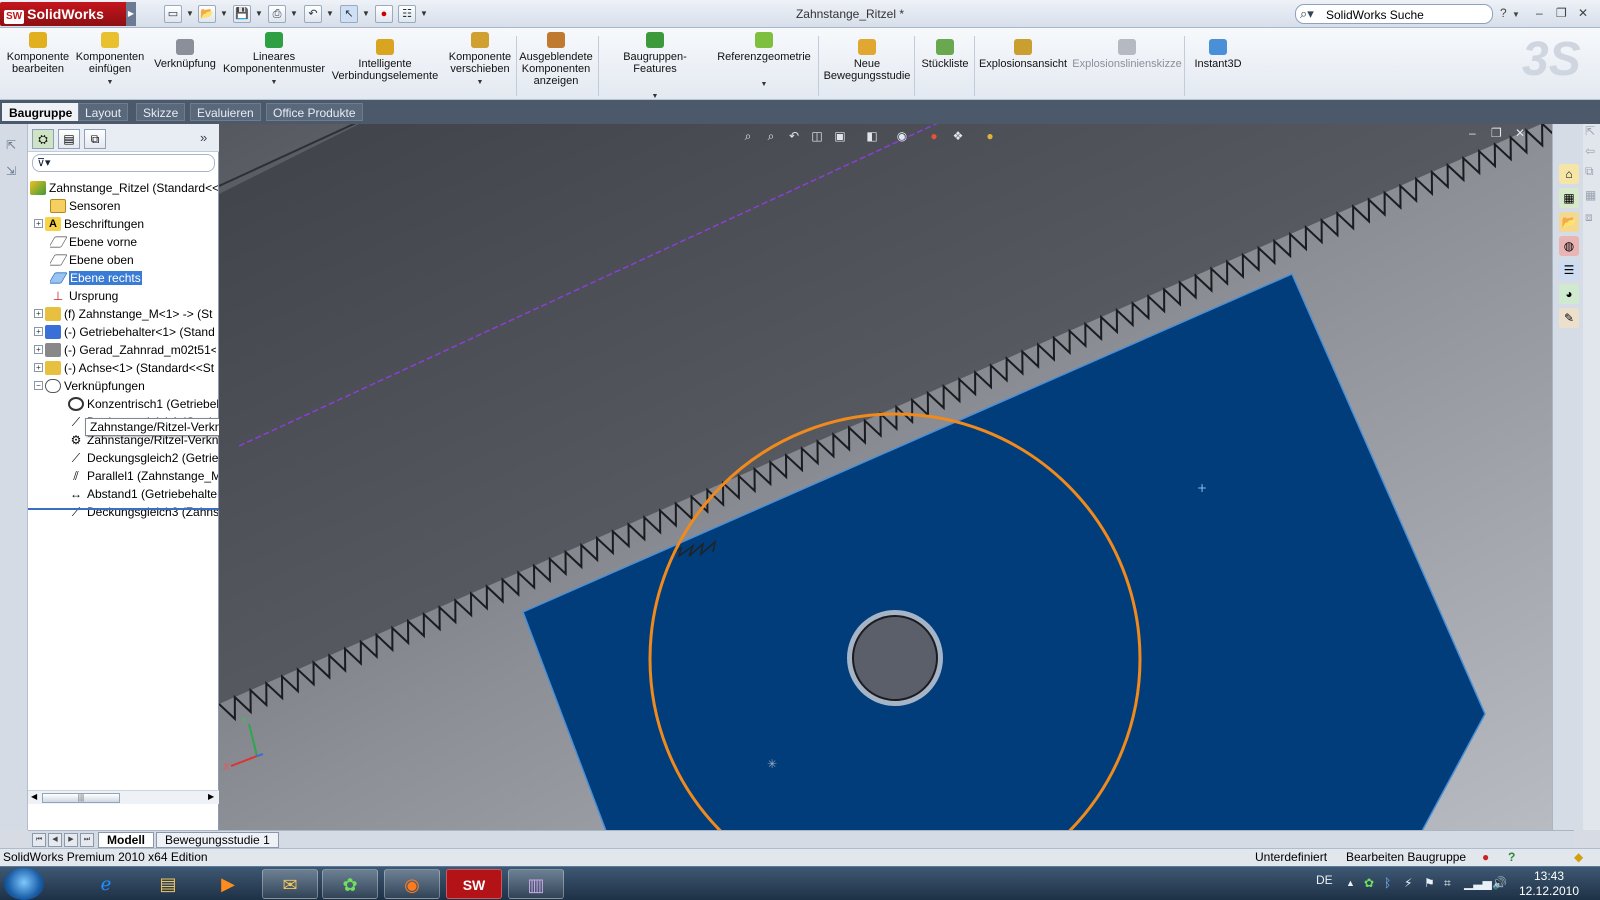  Describe the element at coordinates (43, 139) in the screenshot. I see `featuremanager-tab-icon: ⛭` at that location.